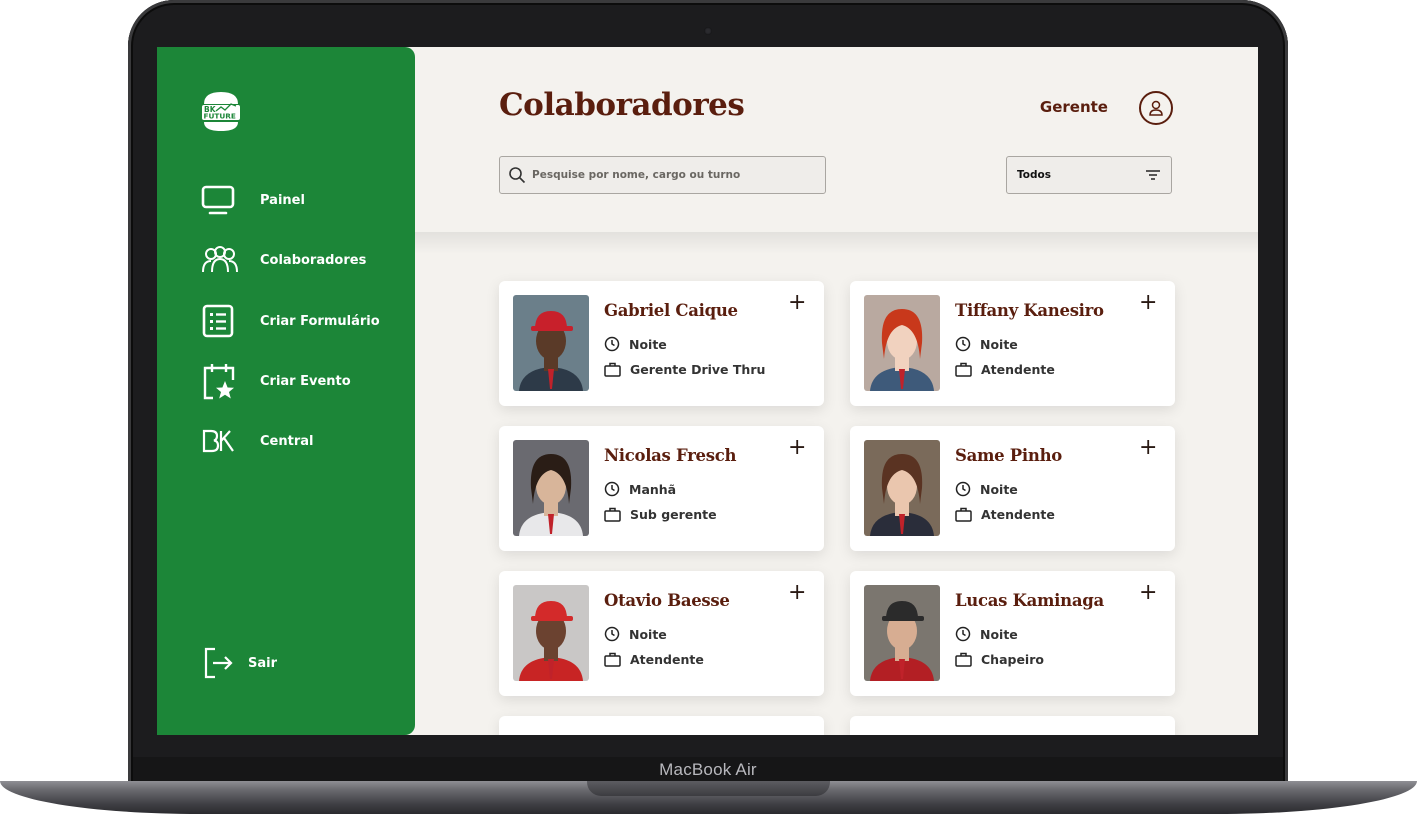  I want to click on employee-card: Same Pinho + Noite Atendente, so click(1012, 488).